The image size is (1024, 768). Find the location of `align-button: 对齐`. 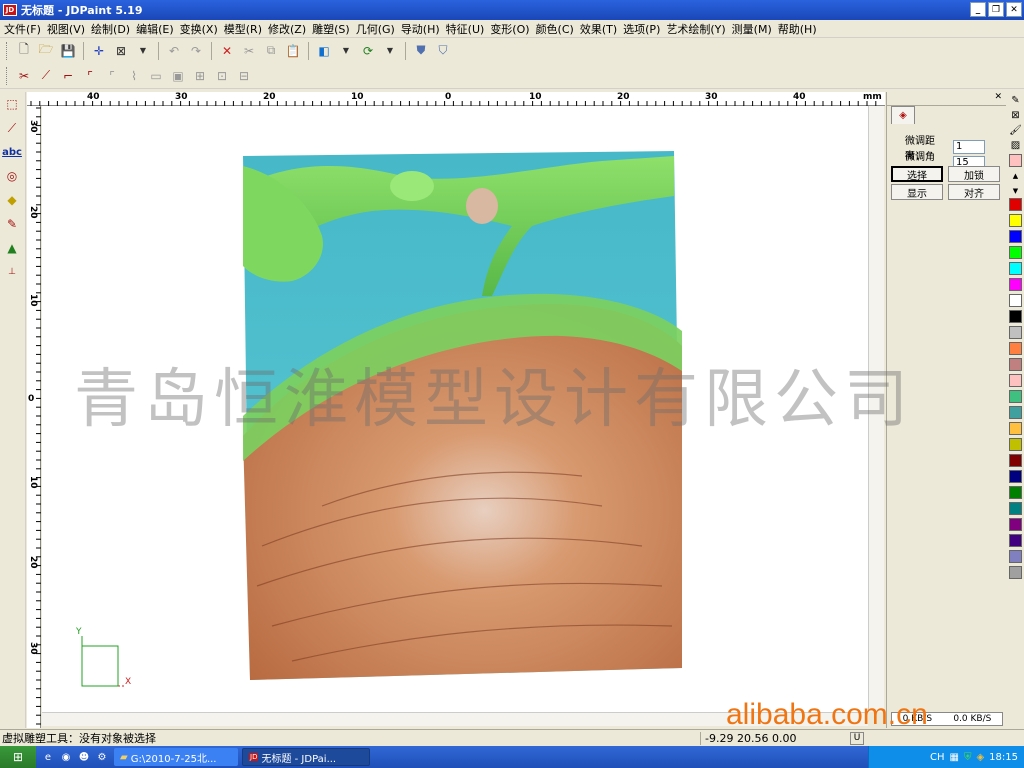

align-button: 对齐 is located at coordinates (974, 192).